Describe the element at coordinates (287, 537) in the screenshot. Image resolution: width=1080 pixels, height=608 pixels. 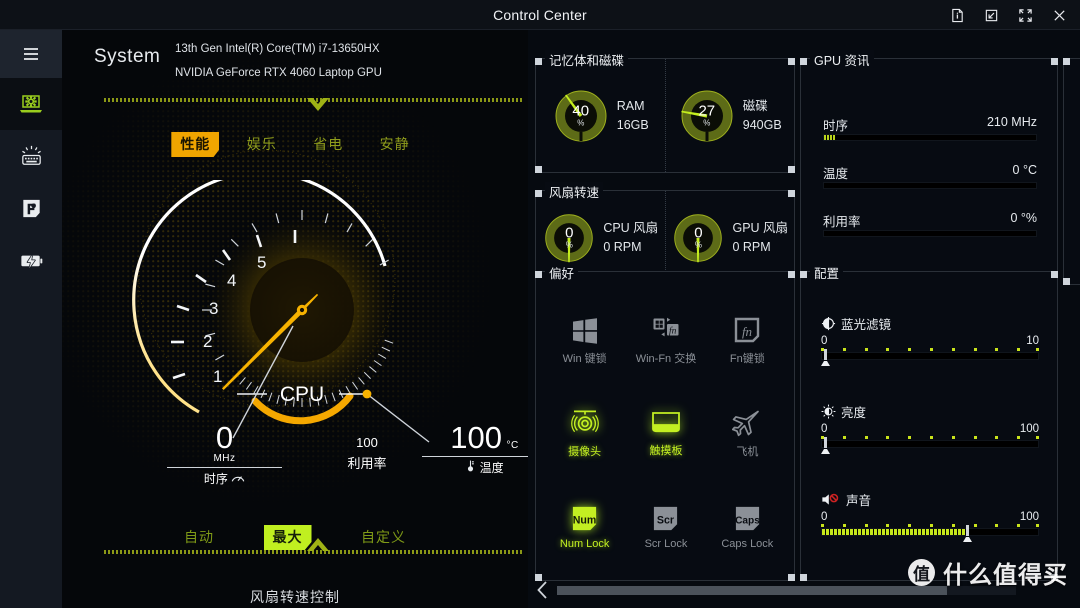
I see `fan-mode-max: 最大` at that location.